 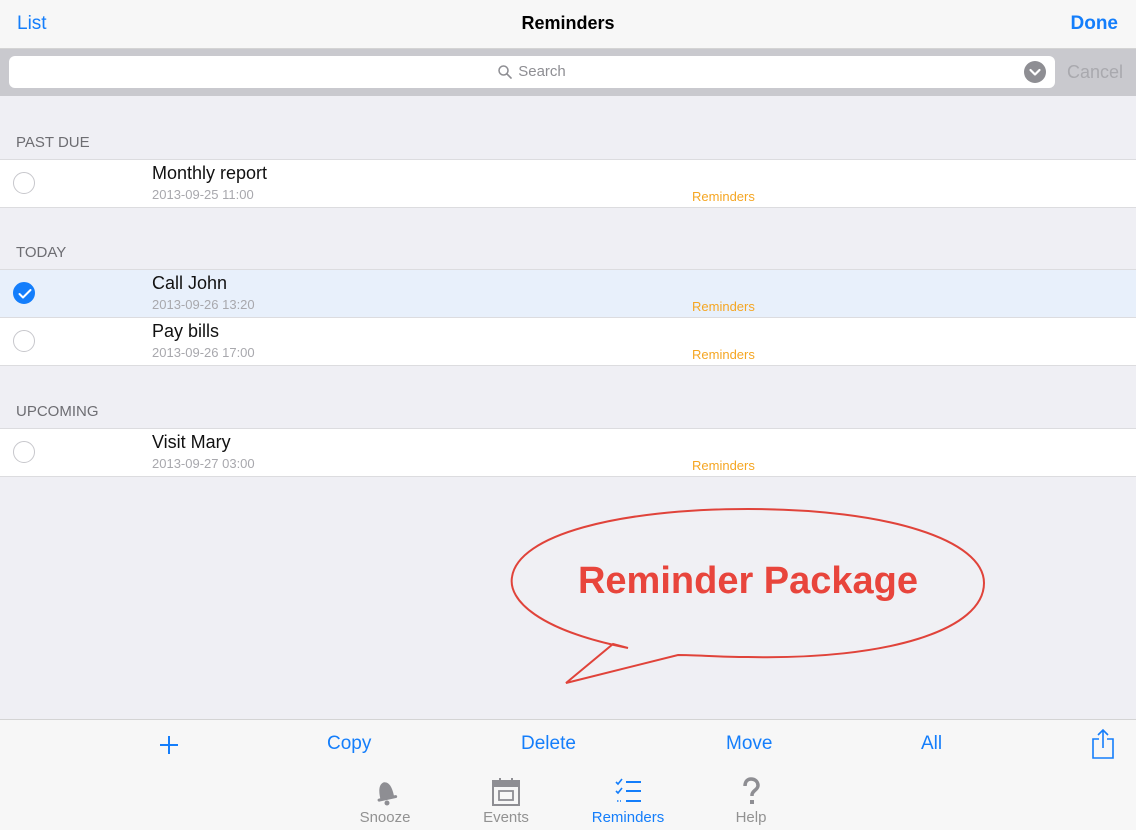 I want to click on cancel-button: Cancel, so click(x=1095, y=72).